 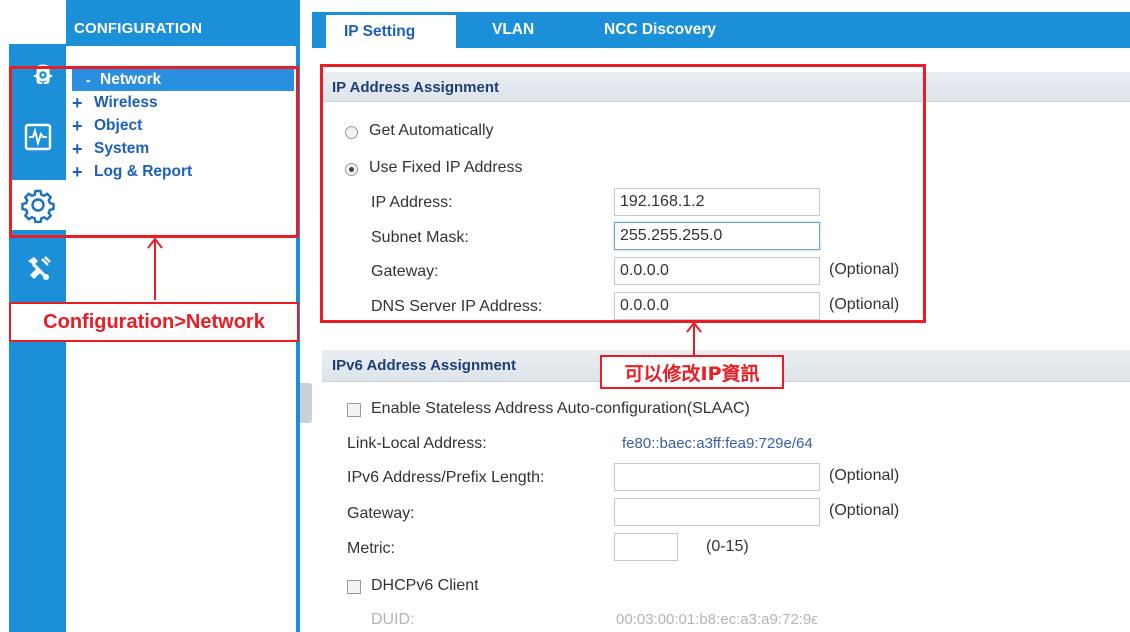 I want to click on ipv6-prefix-input, so click(x=717, y=477).